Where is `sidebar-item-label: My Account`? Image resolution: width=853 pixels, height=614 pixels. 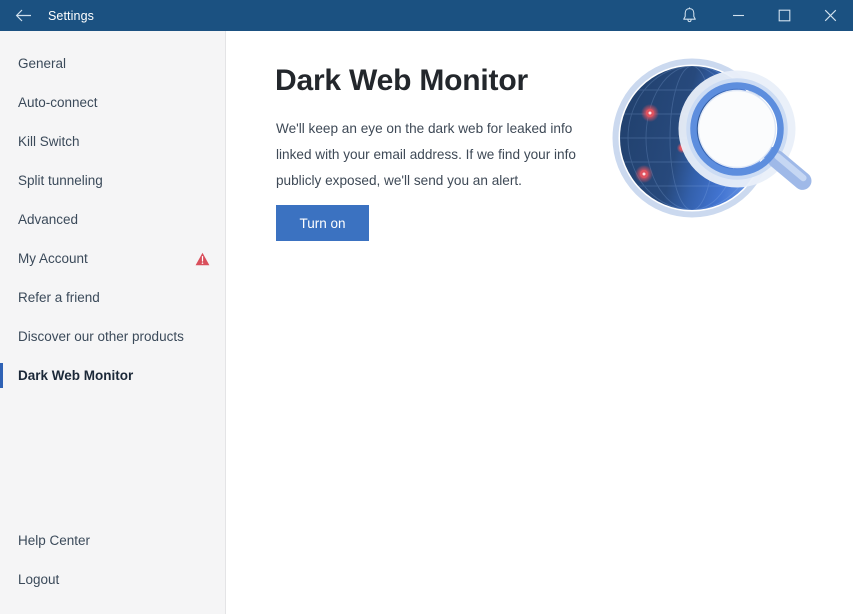
sidebar-item-label: My Account is located at coordinates (53, 258).